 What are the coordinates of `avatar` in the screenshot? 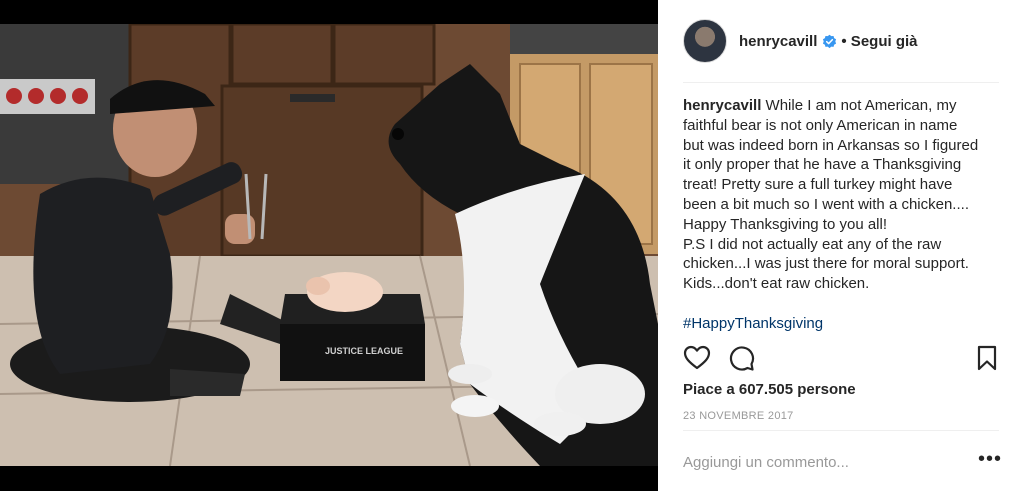 It's located at (705, 41).